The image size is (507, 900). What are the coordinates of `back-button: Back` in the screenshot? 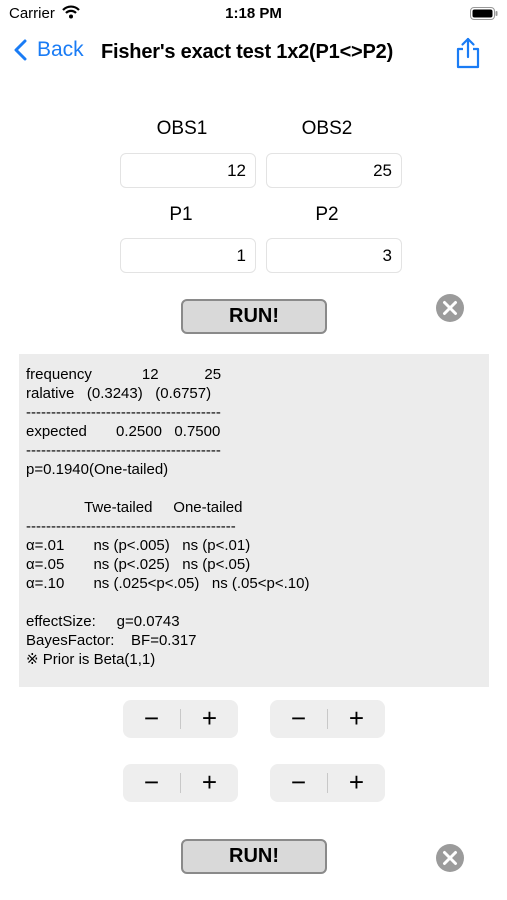 It's located at (49, 50).